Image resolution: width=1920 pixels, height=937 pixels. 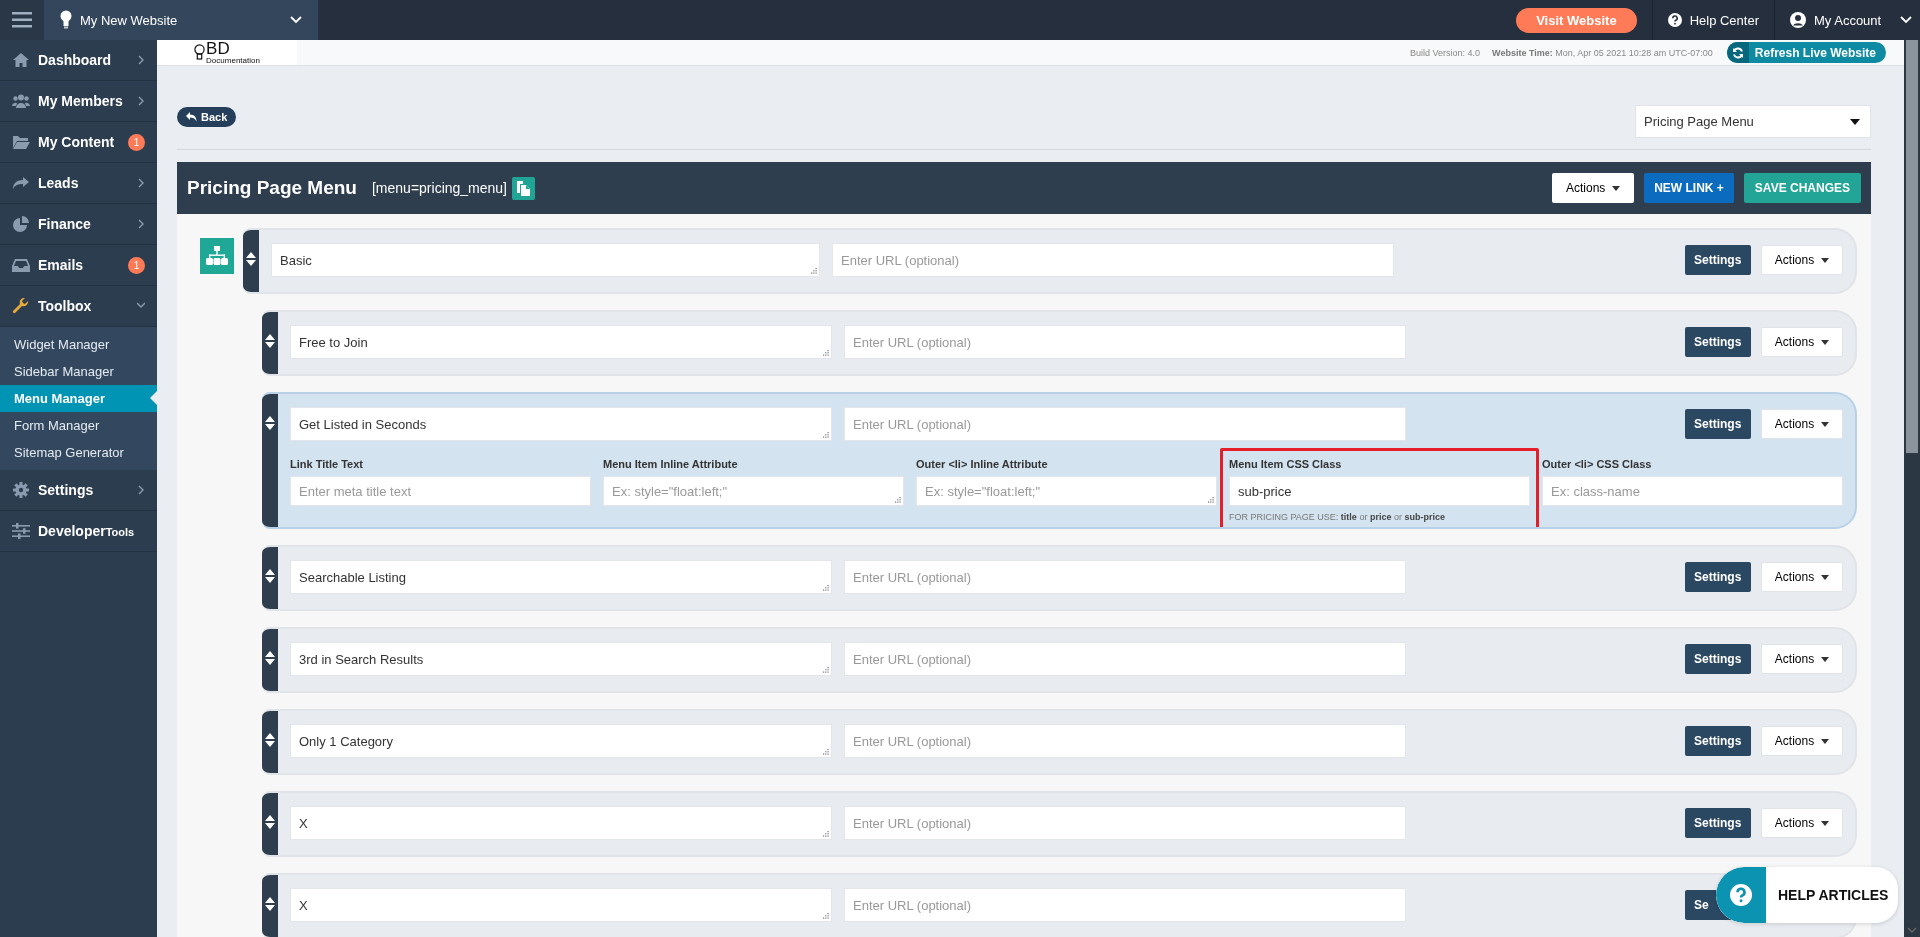 What do you see at coordinates (982, 464) in the screenshot?
I see `field-label: Outer <li> Inline Attribute` at bounding box center [982, 464].